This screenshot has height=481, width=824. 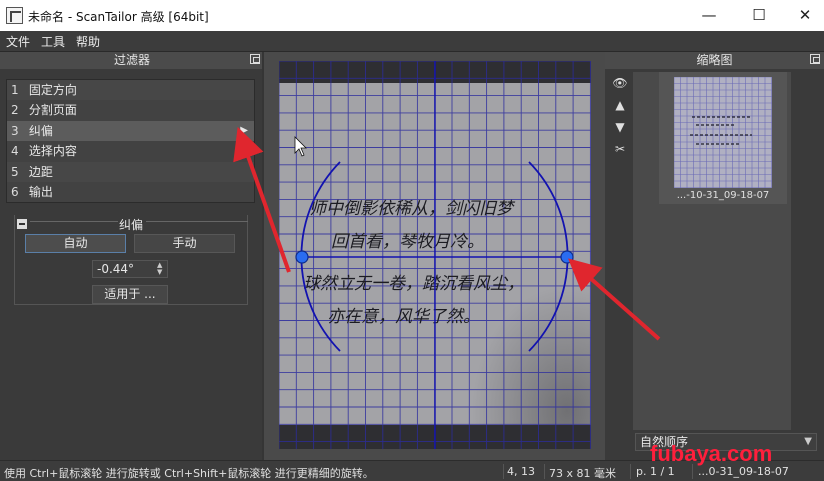 I want to click on filter-item-output: 6 输出, so click(x=130, y=192).